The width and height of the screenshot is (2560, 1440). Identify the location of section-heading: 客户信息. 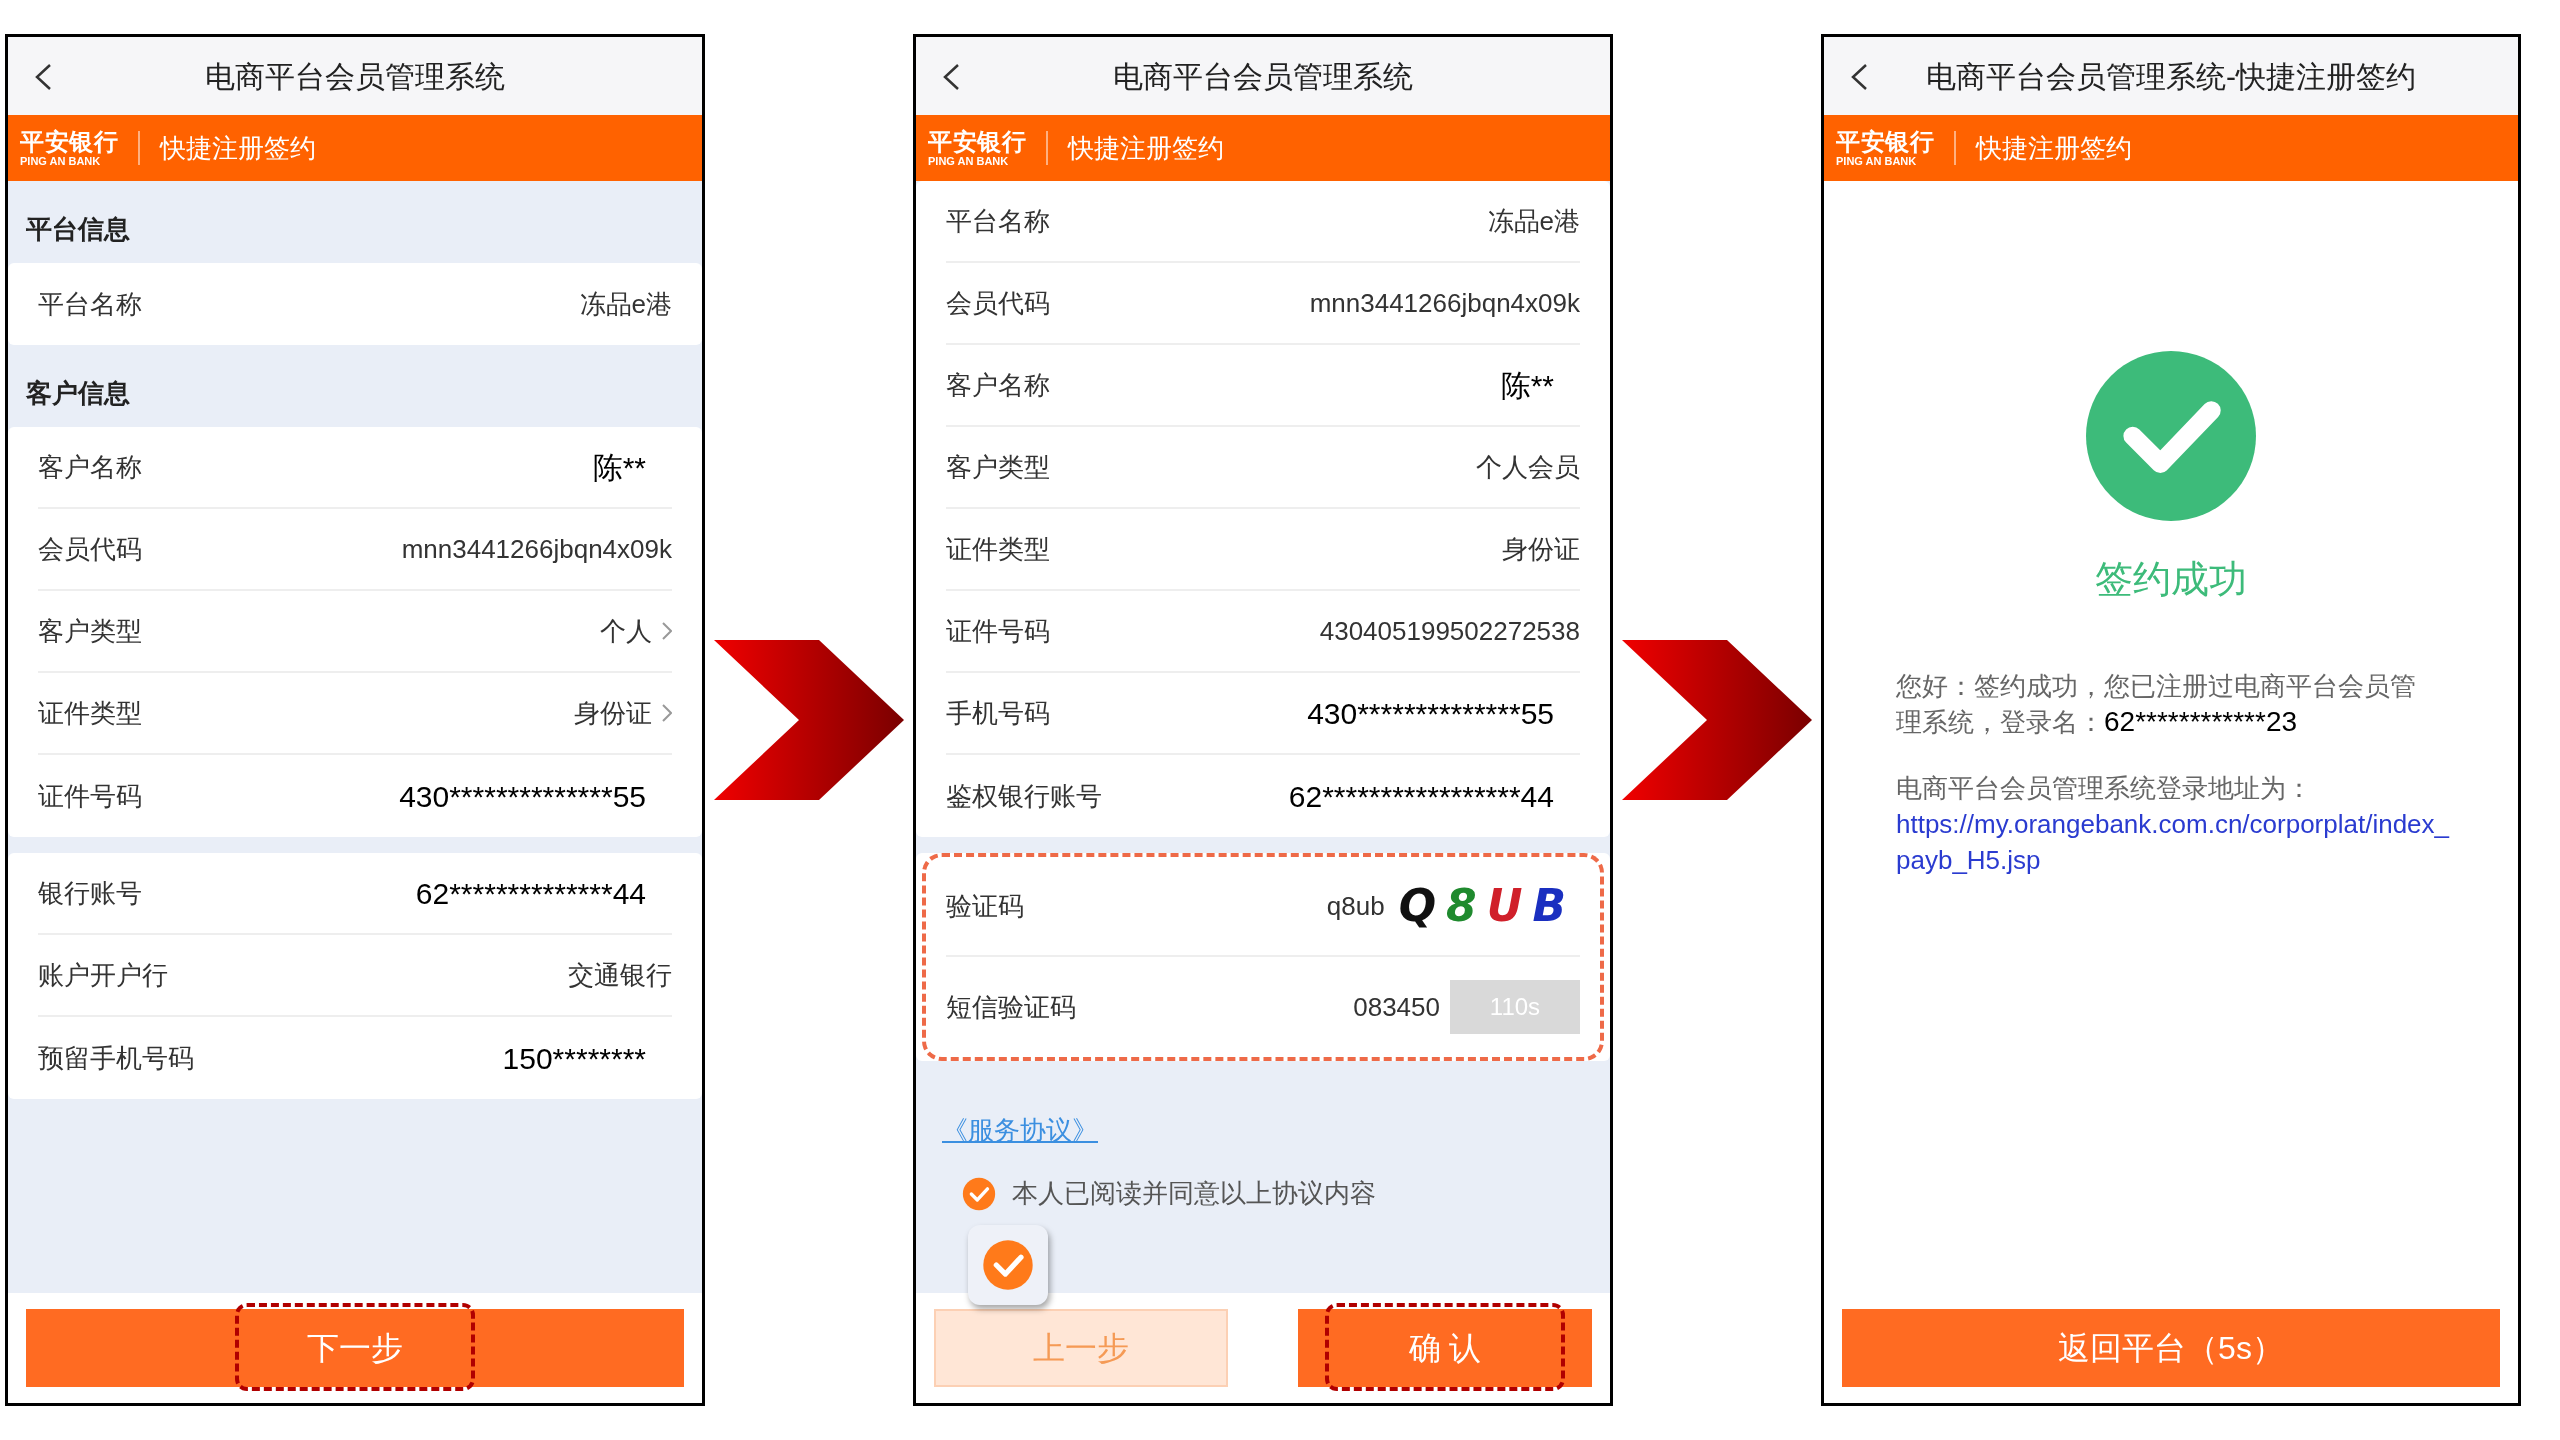
(78, 393).